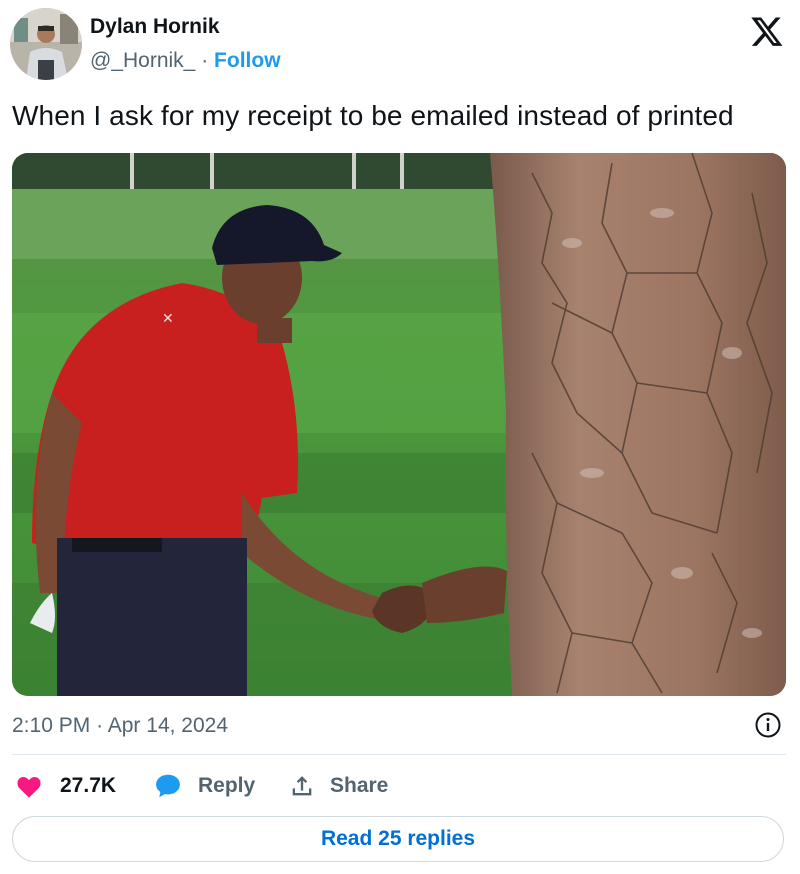 The image size is (800, 874). I want to click on author-handle-row: @_Hornik_ · Follow, so click(185, 61).